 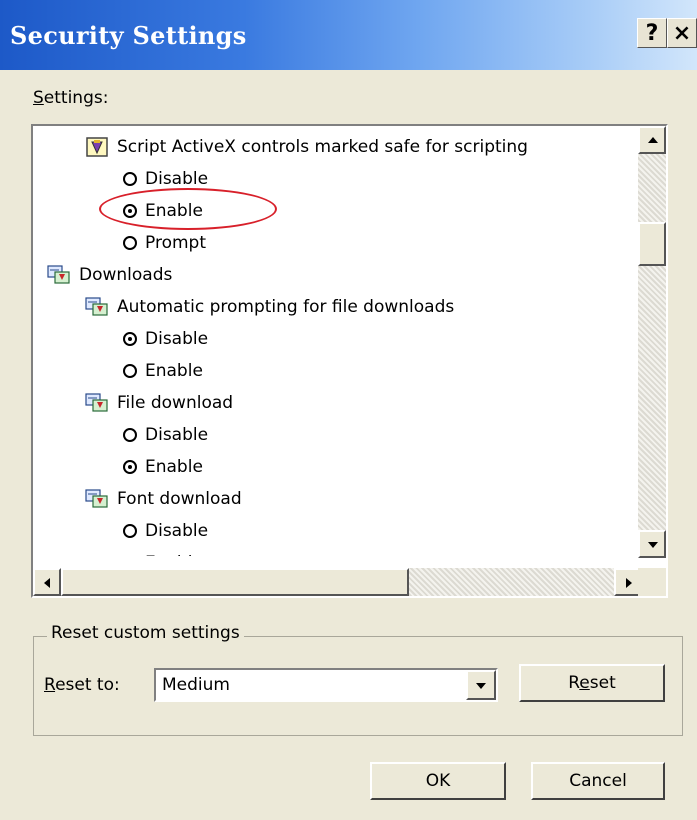 I want to click on setting-label: Downloads, so click(x=126, y=275).